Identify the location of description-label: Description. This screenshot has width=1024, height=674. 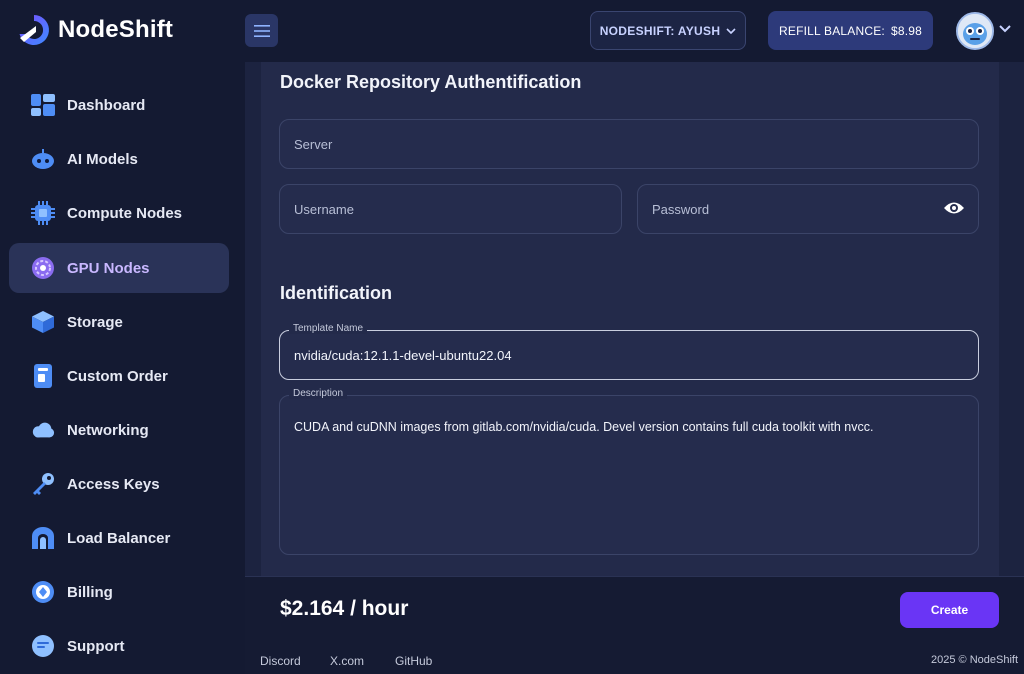
(318, 393).